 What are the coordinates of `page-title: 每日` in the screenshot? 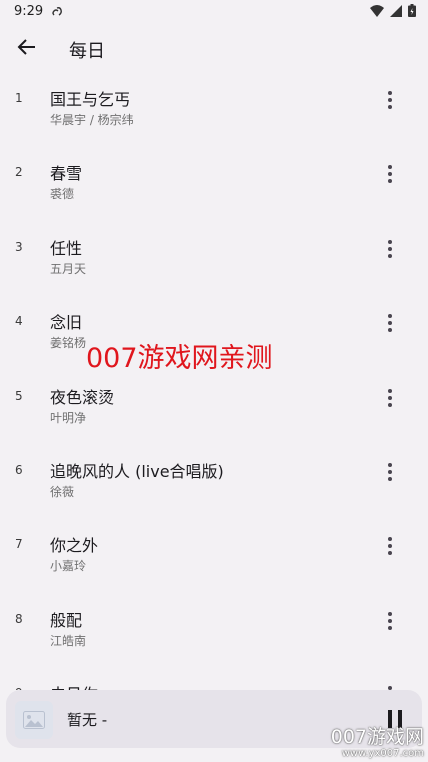 It's located at (87, 51).